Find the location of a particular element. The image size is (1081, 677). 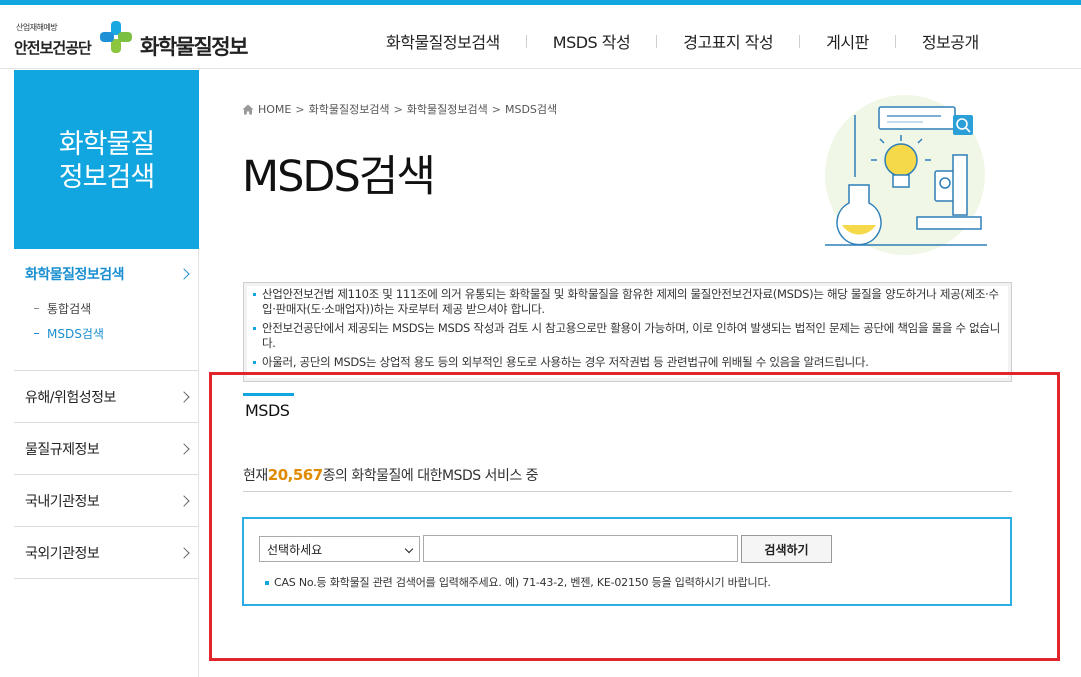

sidebar-section-domestic-agency: 국내기관정보 is located at coordinates (106, 501).